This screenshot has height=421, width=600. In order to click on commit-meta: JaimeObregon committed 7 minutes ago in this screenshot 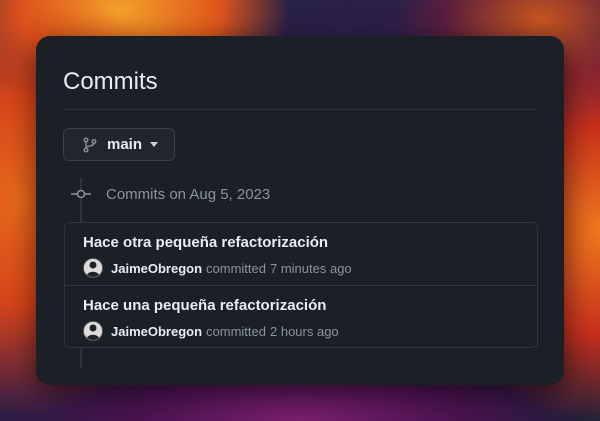, I will do `click(217, 268)`.